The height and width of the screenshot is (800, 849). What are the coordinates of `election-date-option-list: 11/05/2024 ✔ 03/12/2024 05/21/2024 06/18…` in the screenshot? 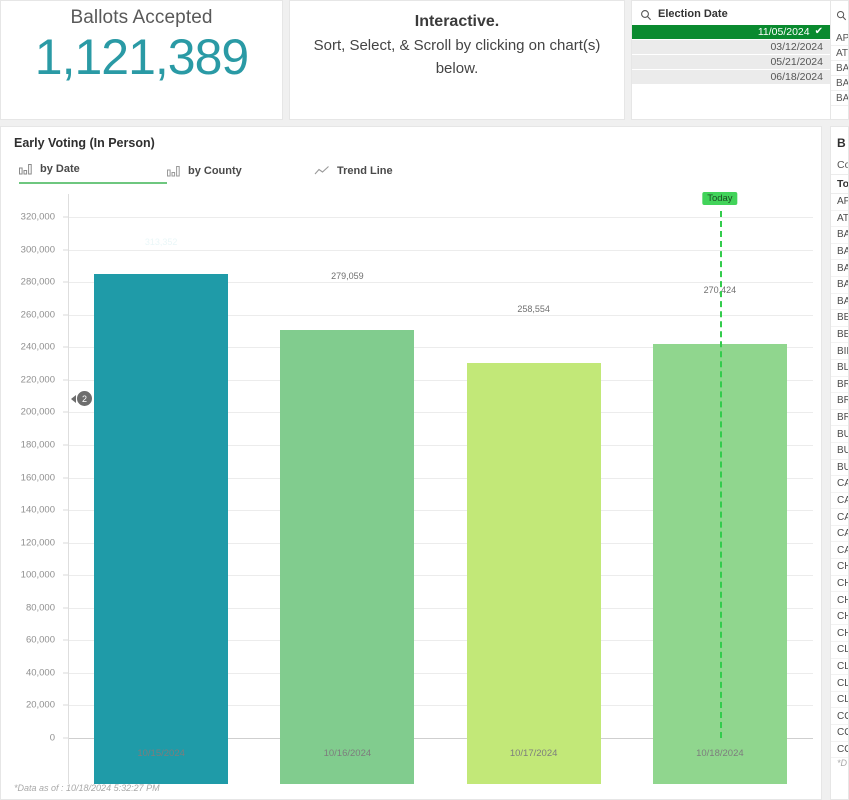 It's located at (731, 55).